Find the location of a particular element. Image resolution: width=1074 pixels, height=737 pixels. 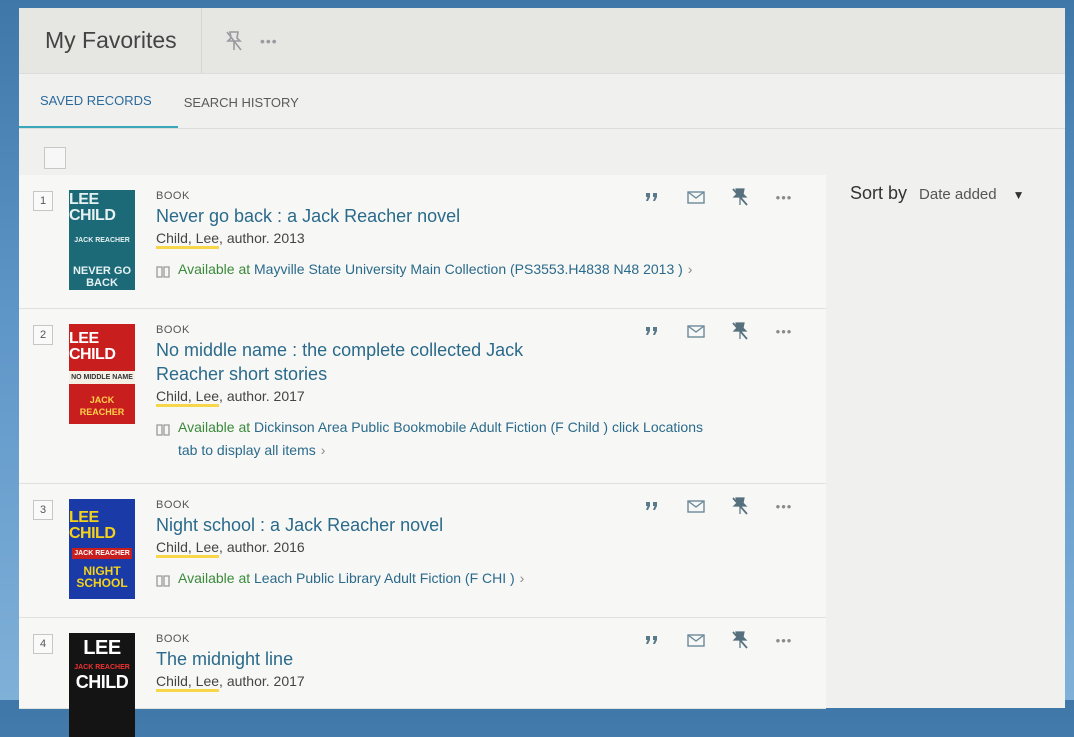

book-cover: LEE CHILD JACK REACHER NIGHT SCHOOL is located at coordinates (102, 549).